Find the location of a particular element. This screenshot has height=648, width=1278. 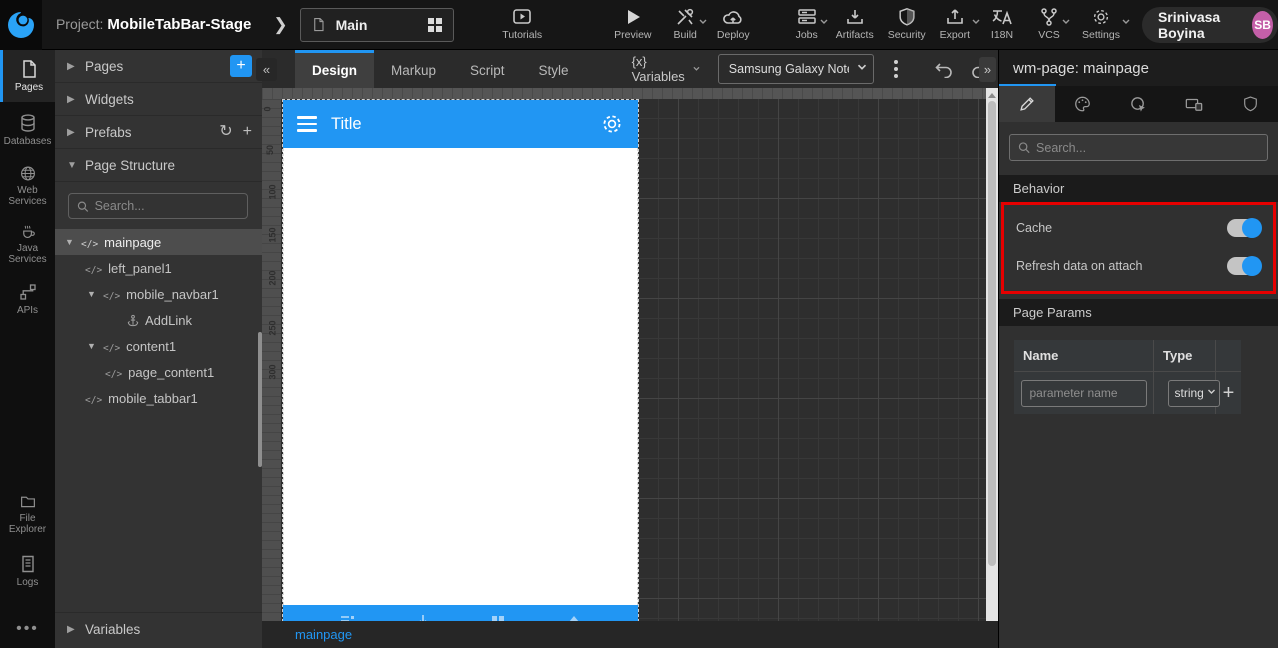

tab-styles is located at coordinates (1083, 104).